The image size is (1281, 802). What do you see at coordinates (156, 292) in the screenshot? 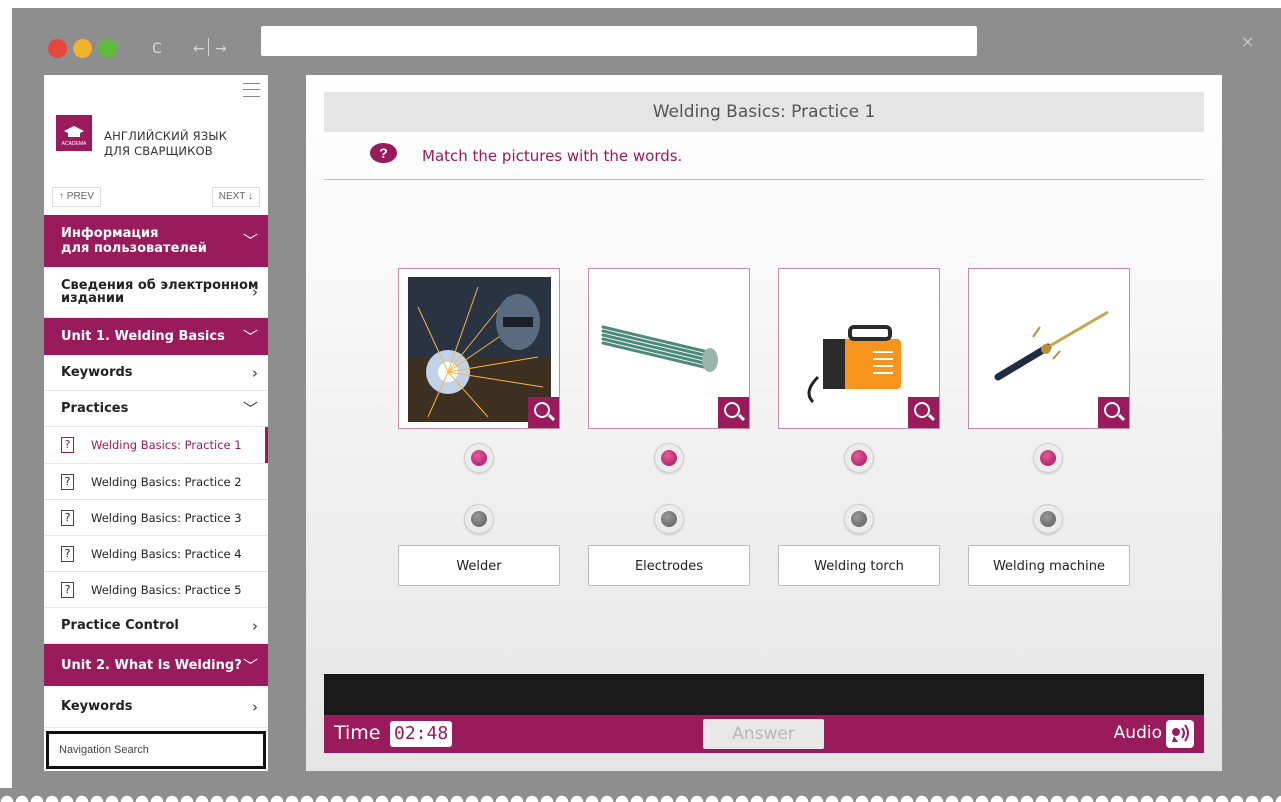
I see `nav-item-edition-info: Сведения об электронном издании ›` at bounding box center [156, 292].